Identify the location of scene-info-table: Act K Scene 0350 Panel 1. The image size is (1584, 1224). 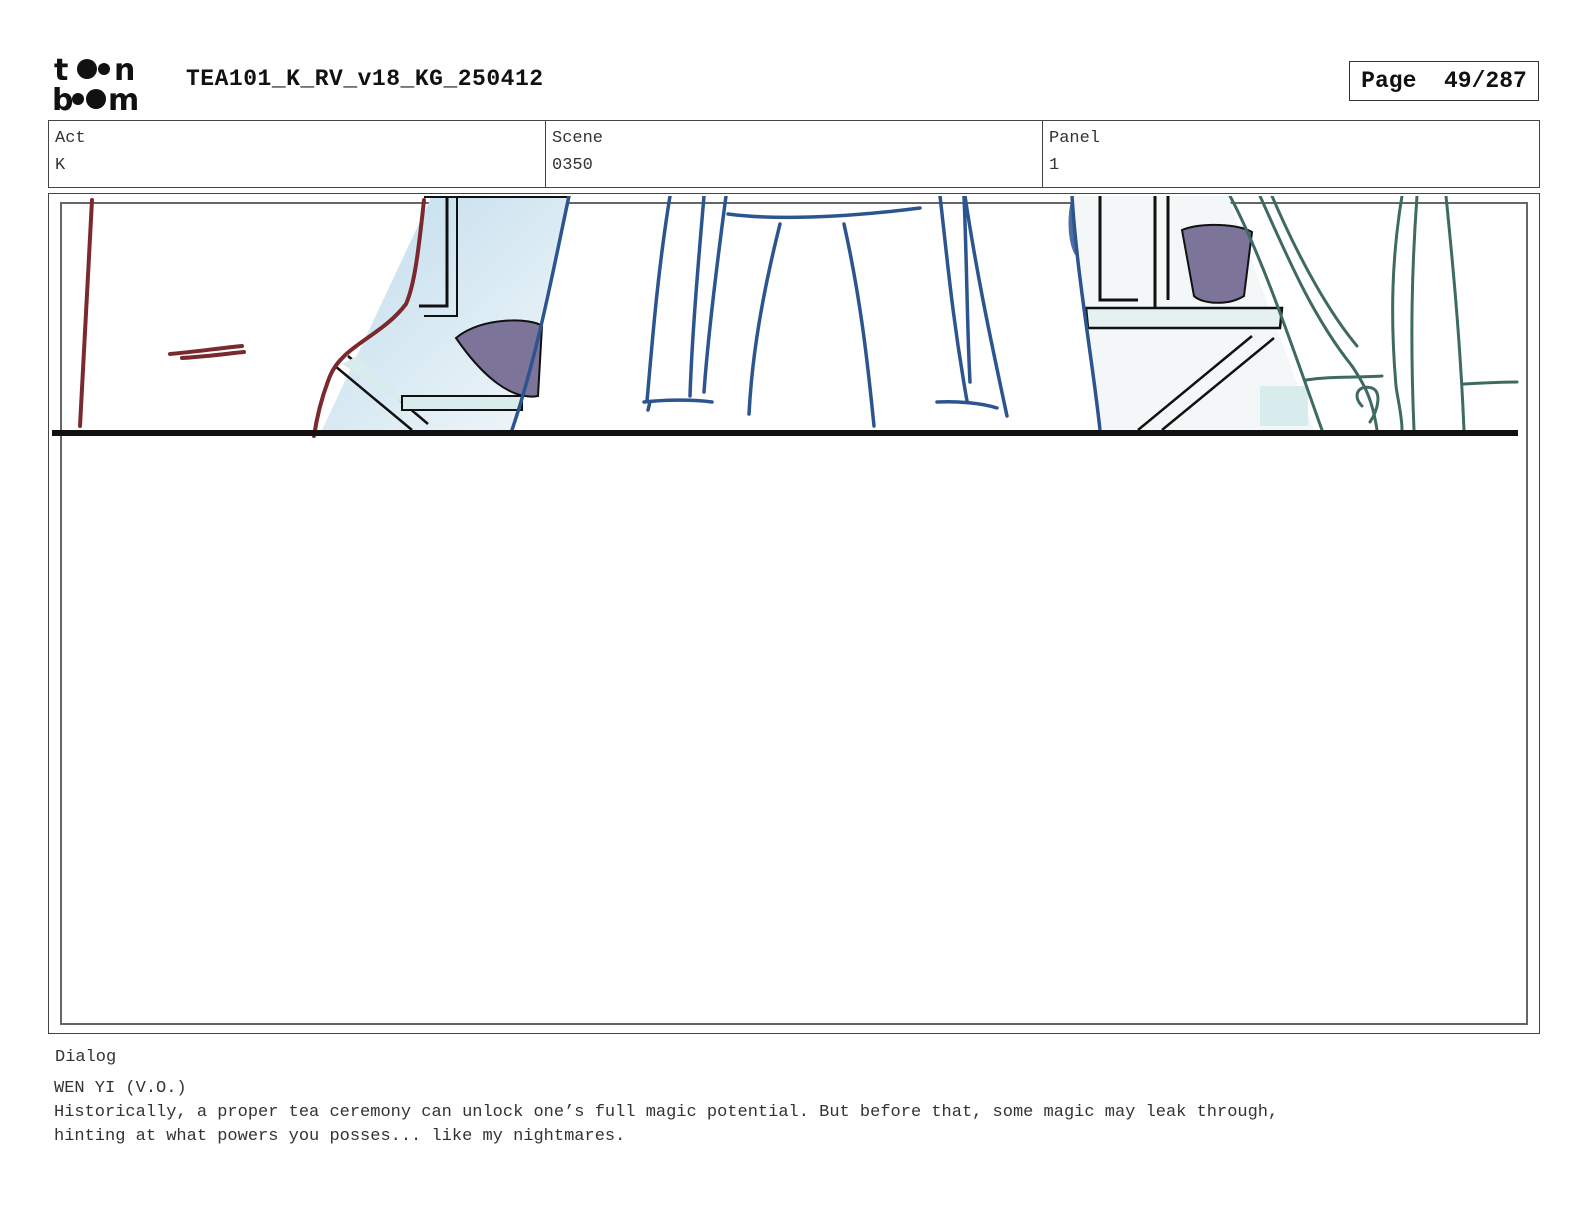
(794, 154).